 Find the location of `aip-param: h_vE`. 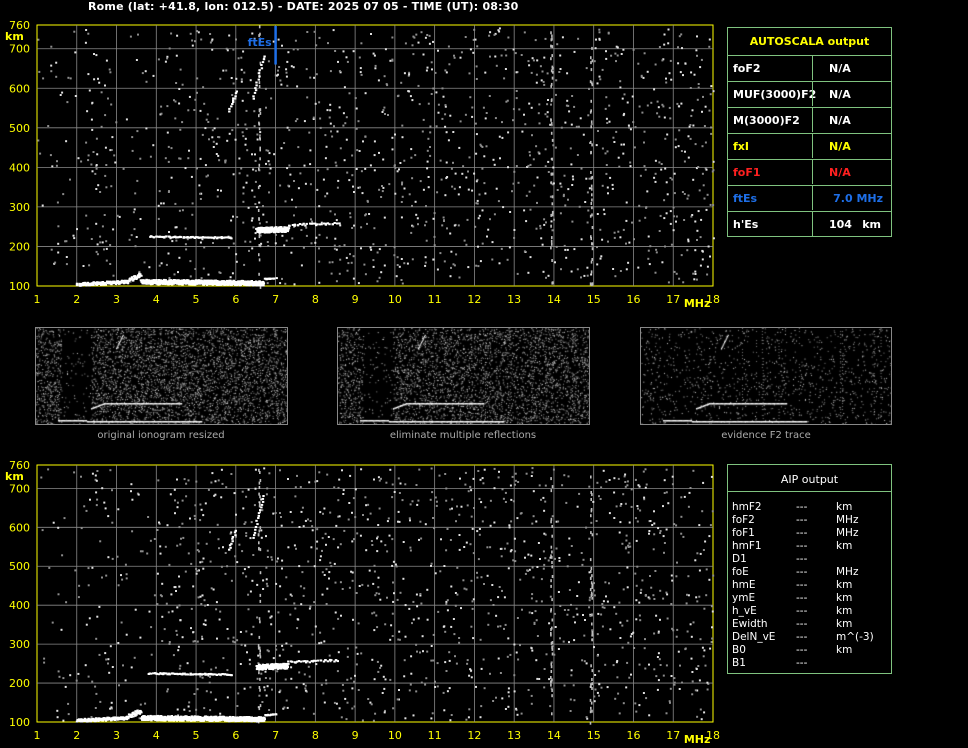

aip-param: h_vE is located at coordinates (744, 611).